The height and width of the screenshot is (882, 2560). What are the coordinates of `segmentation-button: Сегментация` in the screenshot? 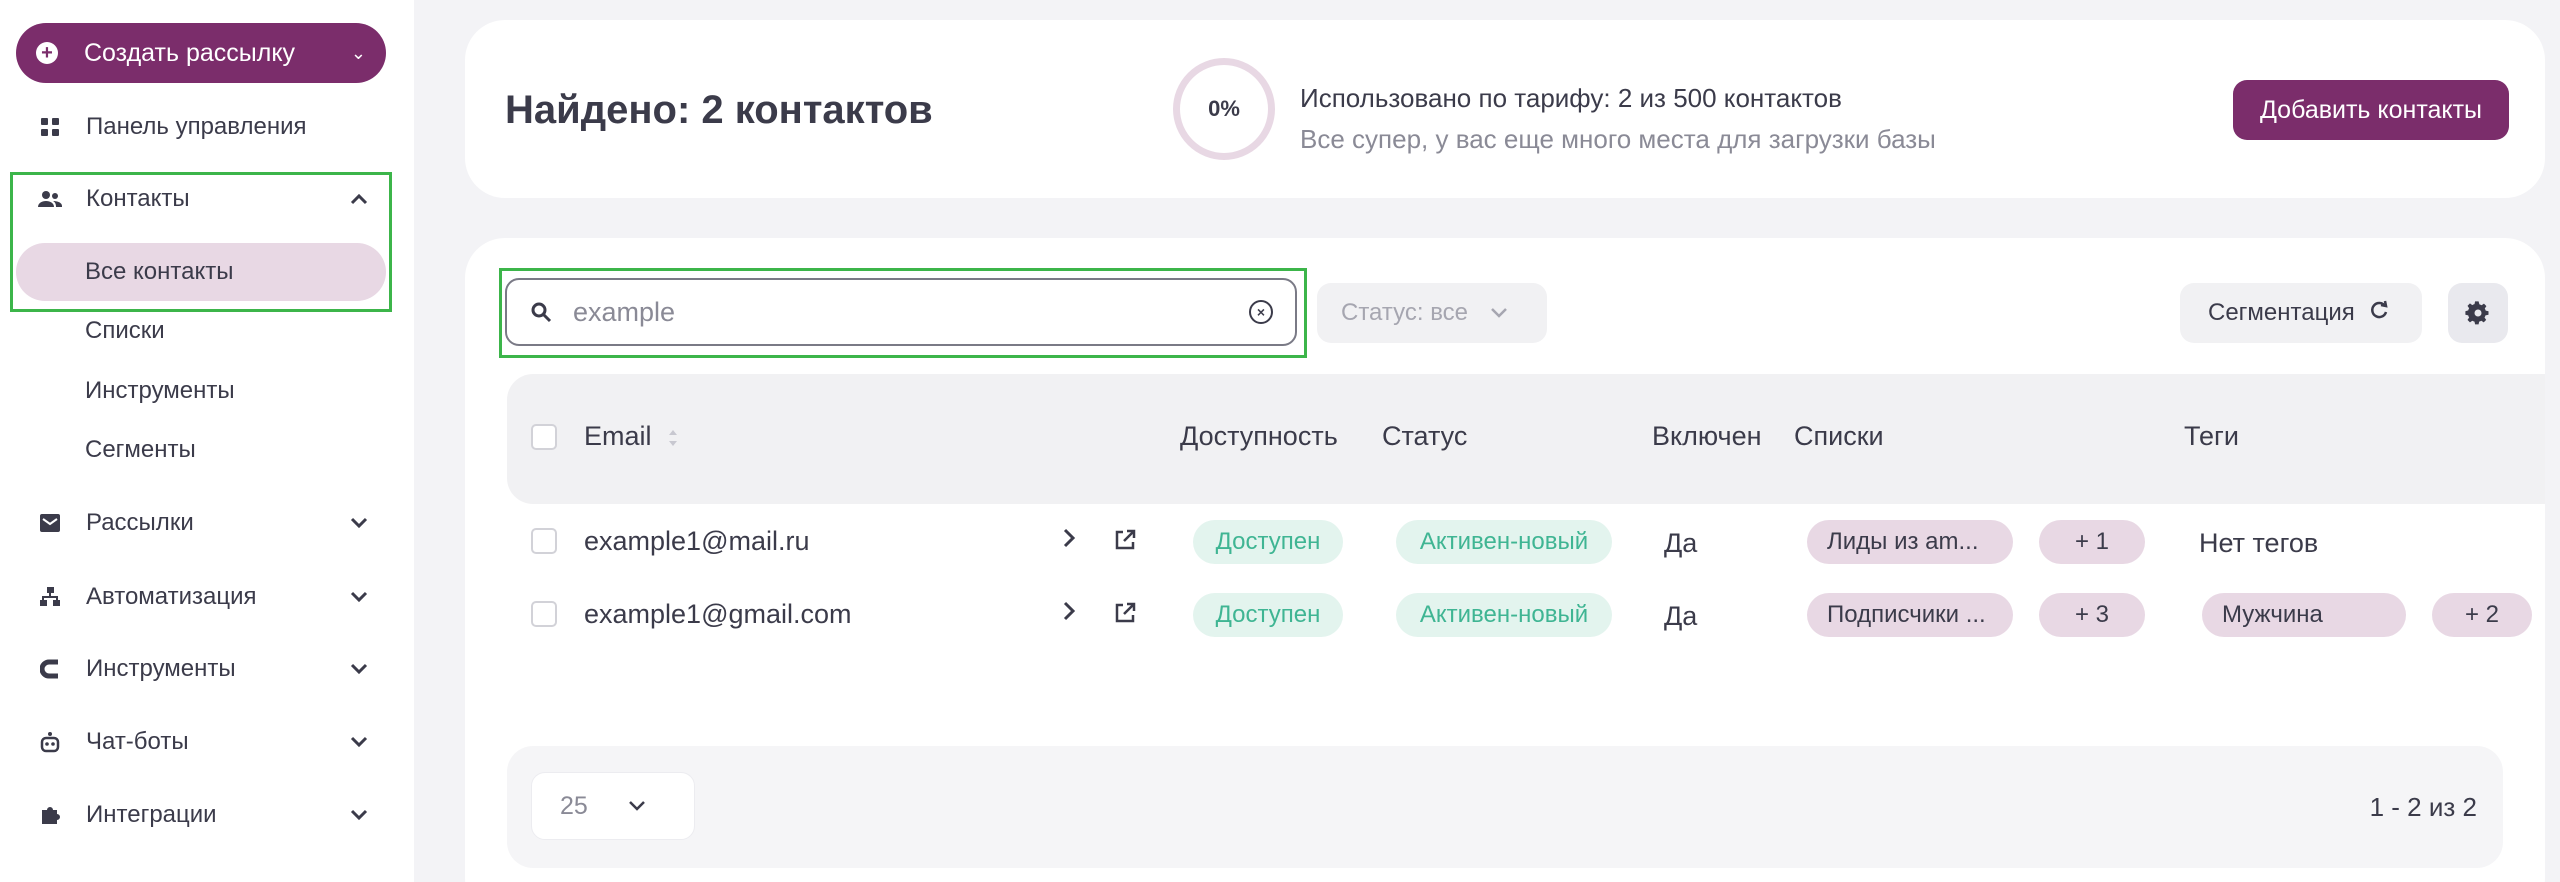 It's located at (2301, 313).